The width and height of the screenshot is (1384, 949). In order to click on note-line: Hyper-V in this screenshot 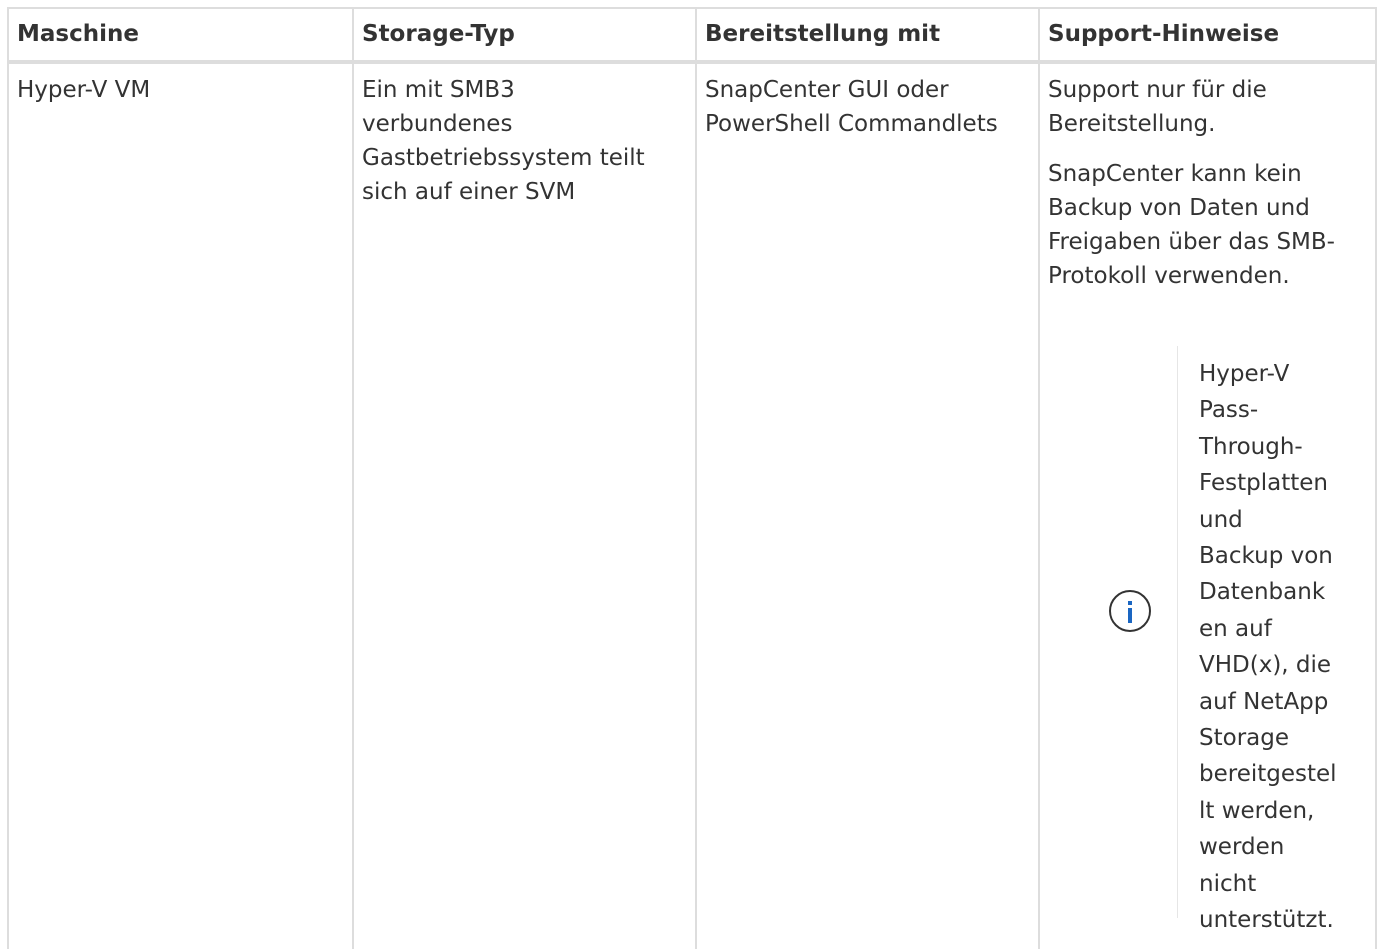, I will do `click(1244, 374)`.